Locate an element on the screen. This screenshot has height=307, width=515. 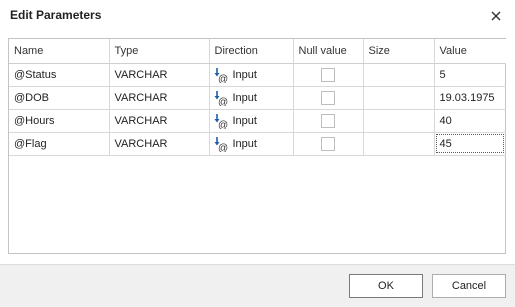
close-button is located at coordinates (496, 16).